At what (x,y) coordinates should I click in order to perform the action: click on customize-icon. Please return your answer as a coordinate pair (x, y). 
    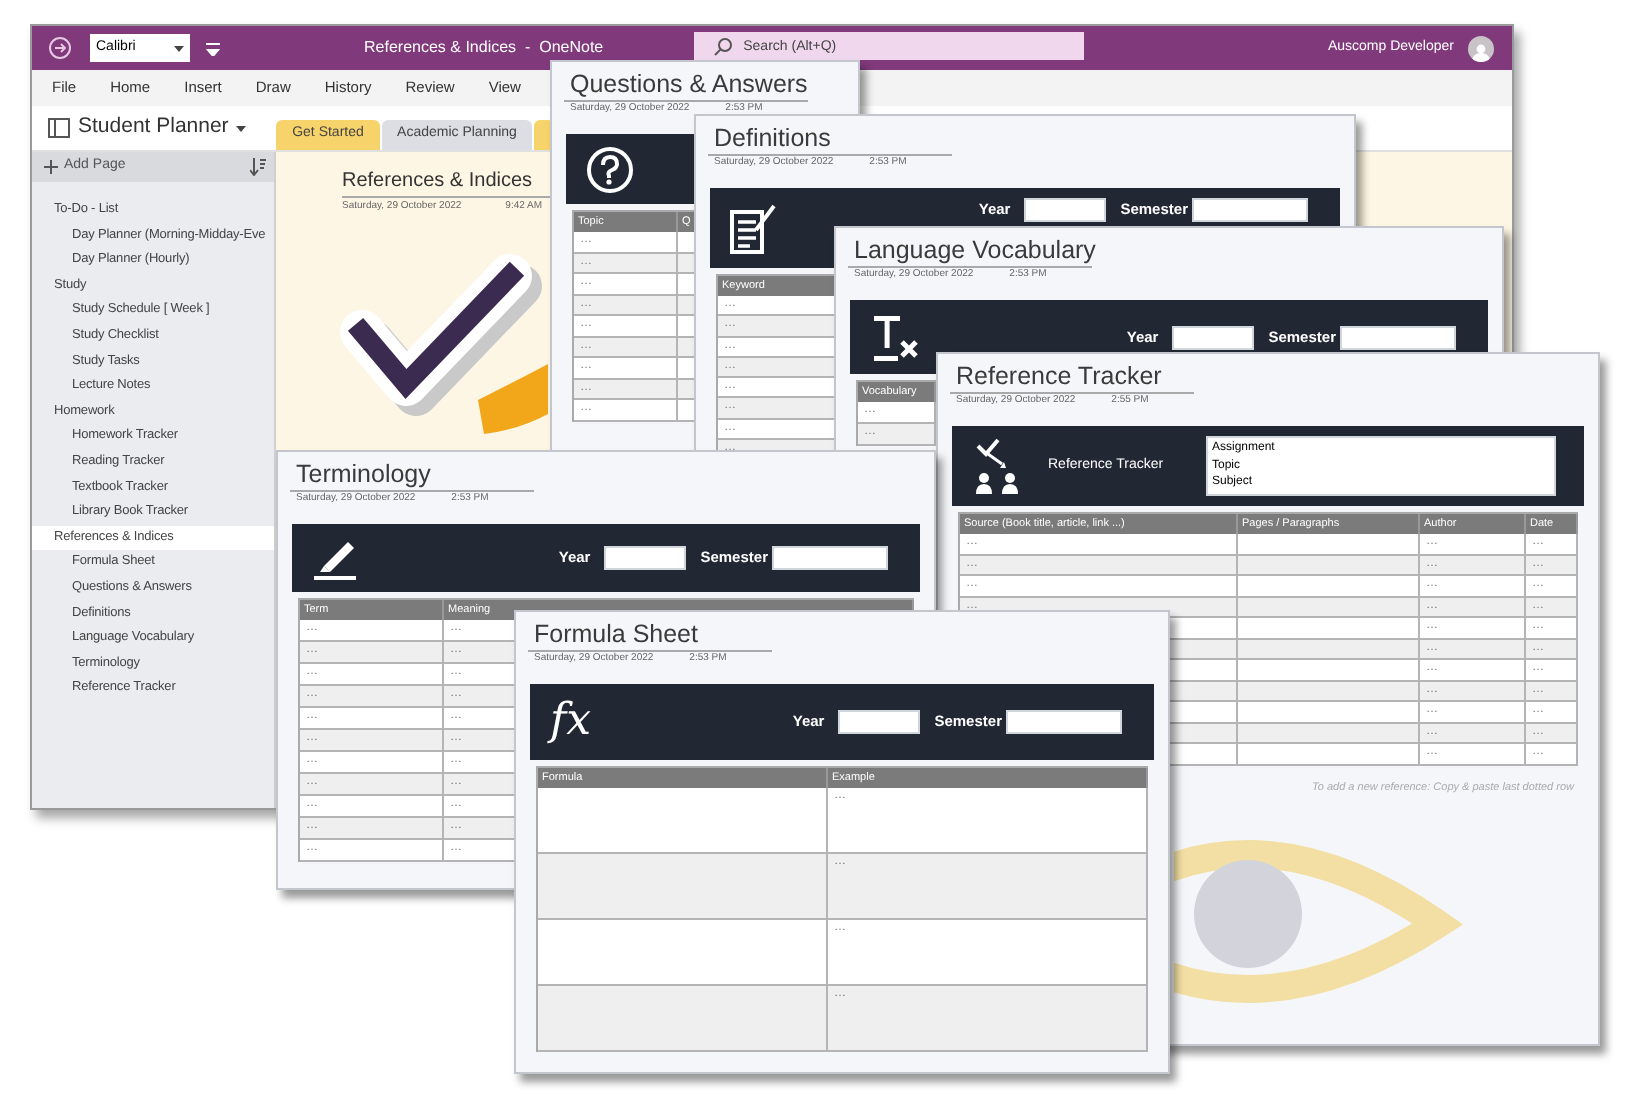
    Looking at the image, I should click on (213, 48).